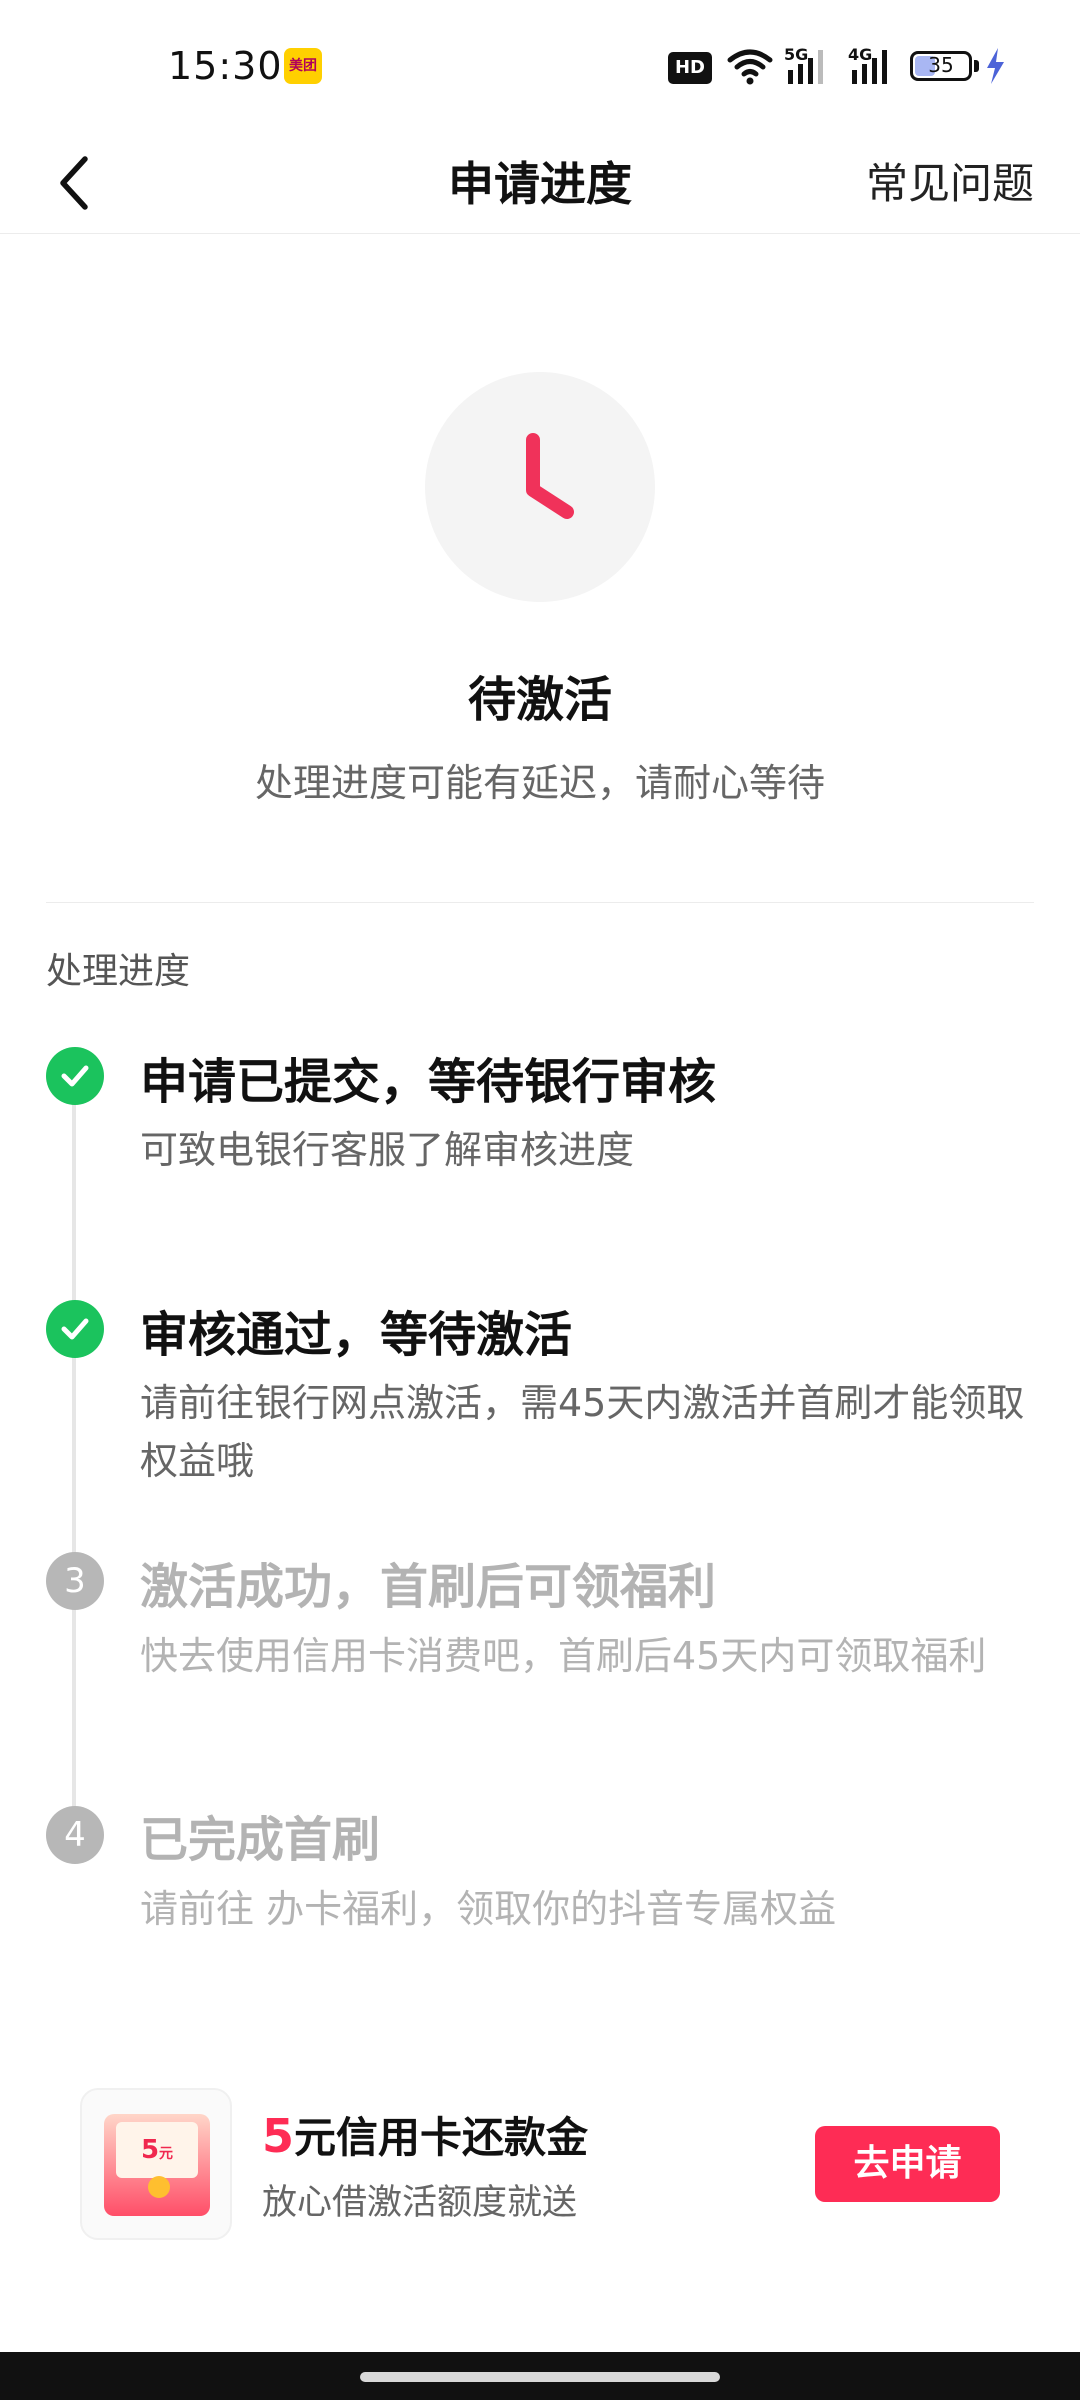 The width and height of the screenshot is (1080, 2400). Describe the element at coordinates (540, 184) in the screenshot. I see `nav-bar: 申请进度 常见问题` at that location.